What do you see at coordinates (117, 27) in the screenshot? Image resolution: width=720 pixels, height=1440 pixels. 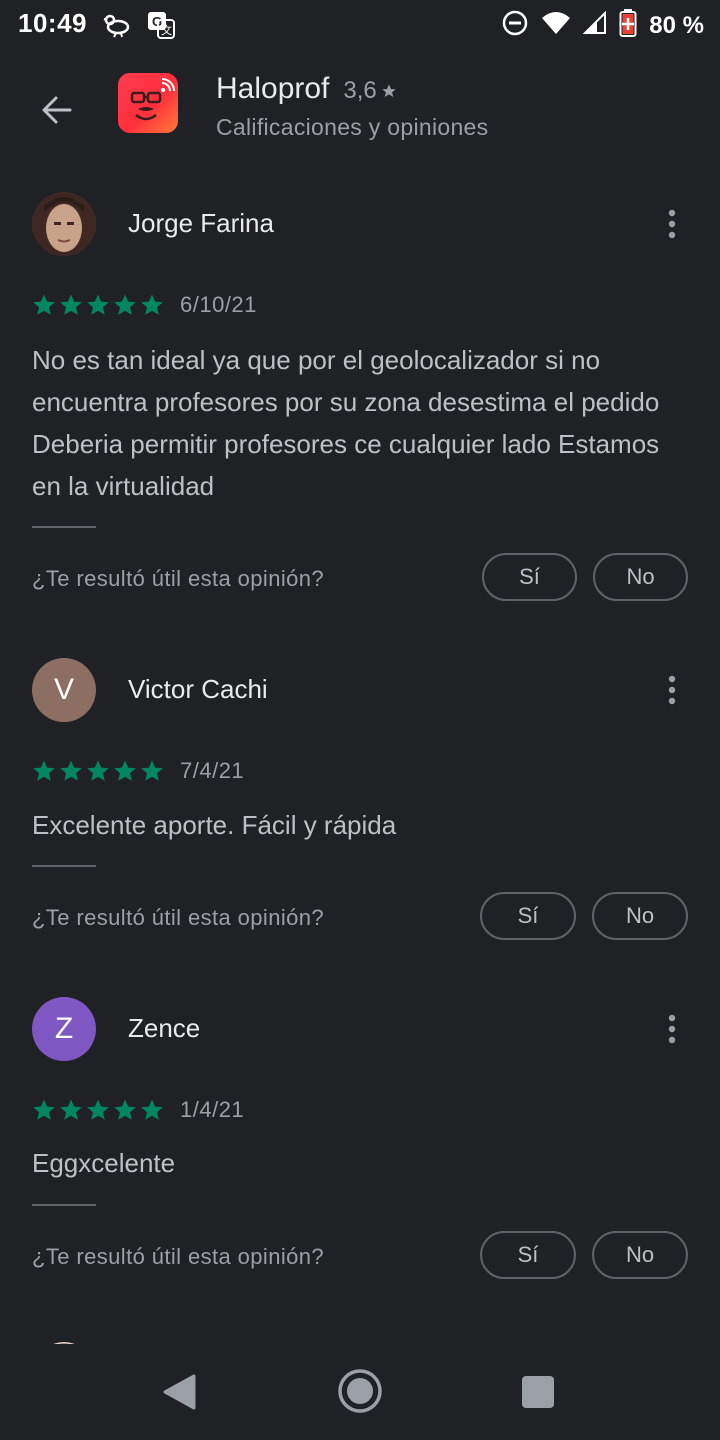 I see `bird-icon` at bounding box center [117, 27].